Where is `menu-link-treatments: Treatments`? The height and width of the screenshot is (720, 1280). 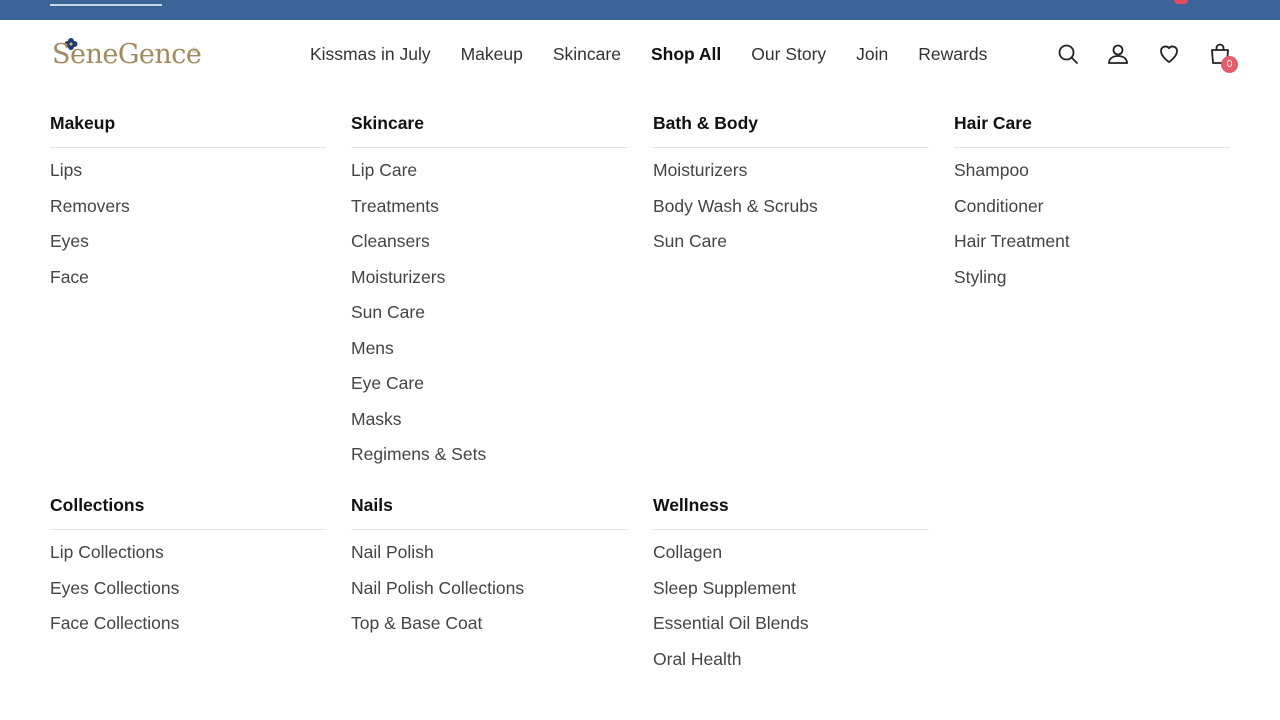
menu-link-treatments: Treatments is located at coordinates (489, 211).